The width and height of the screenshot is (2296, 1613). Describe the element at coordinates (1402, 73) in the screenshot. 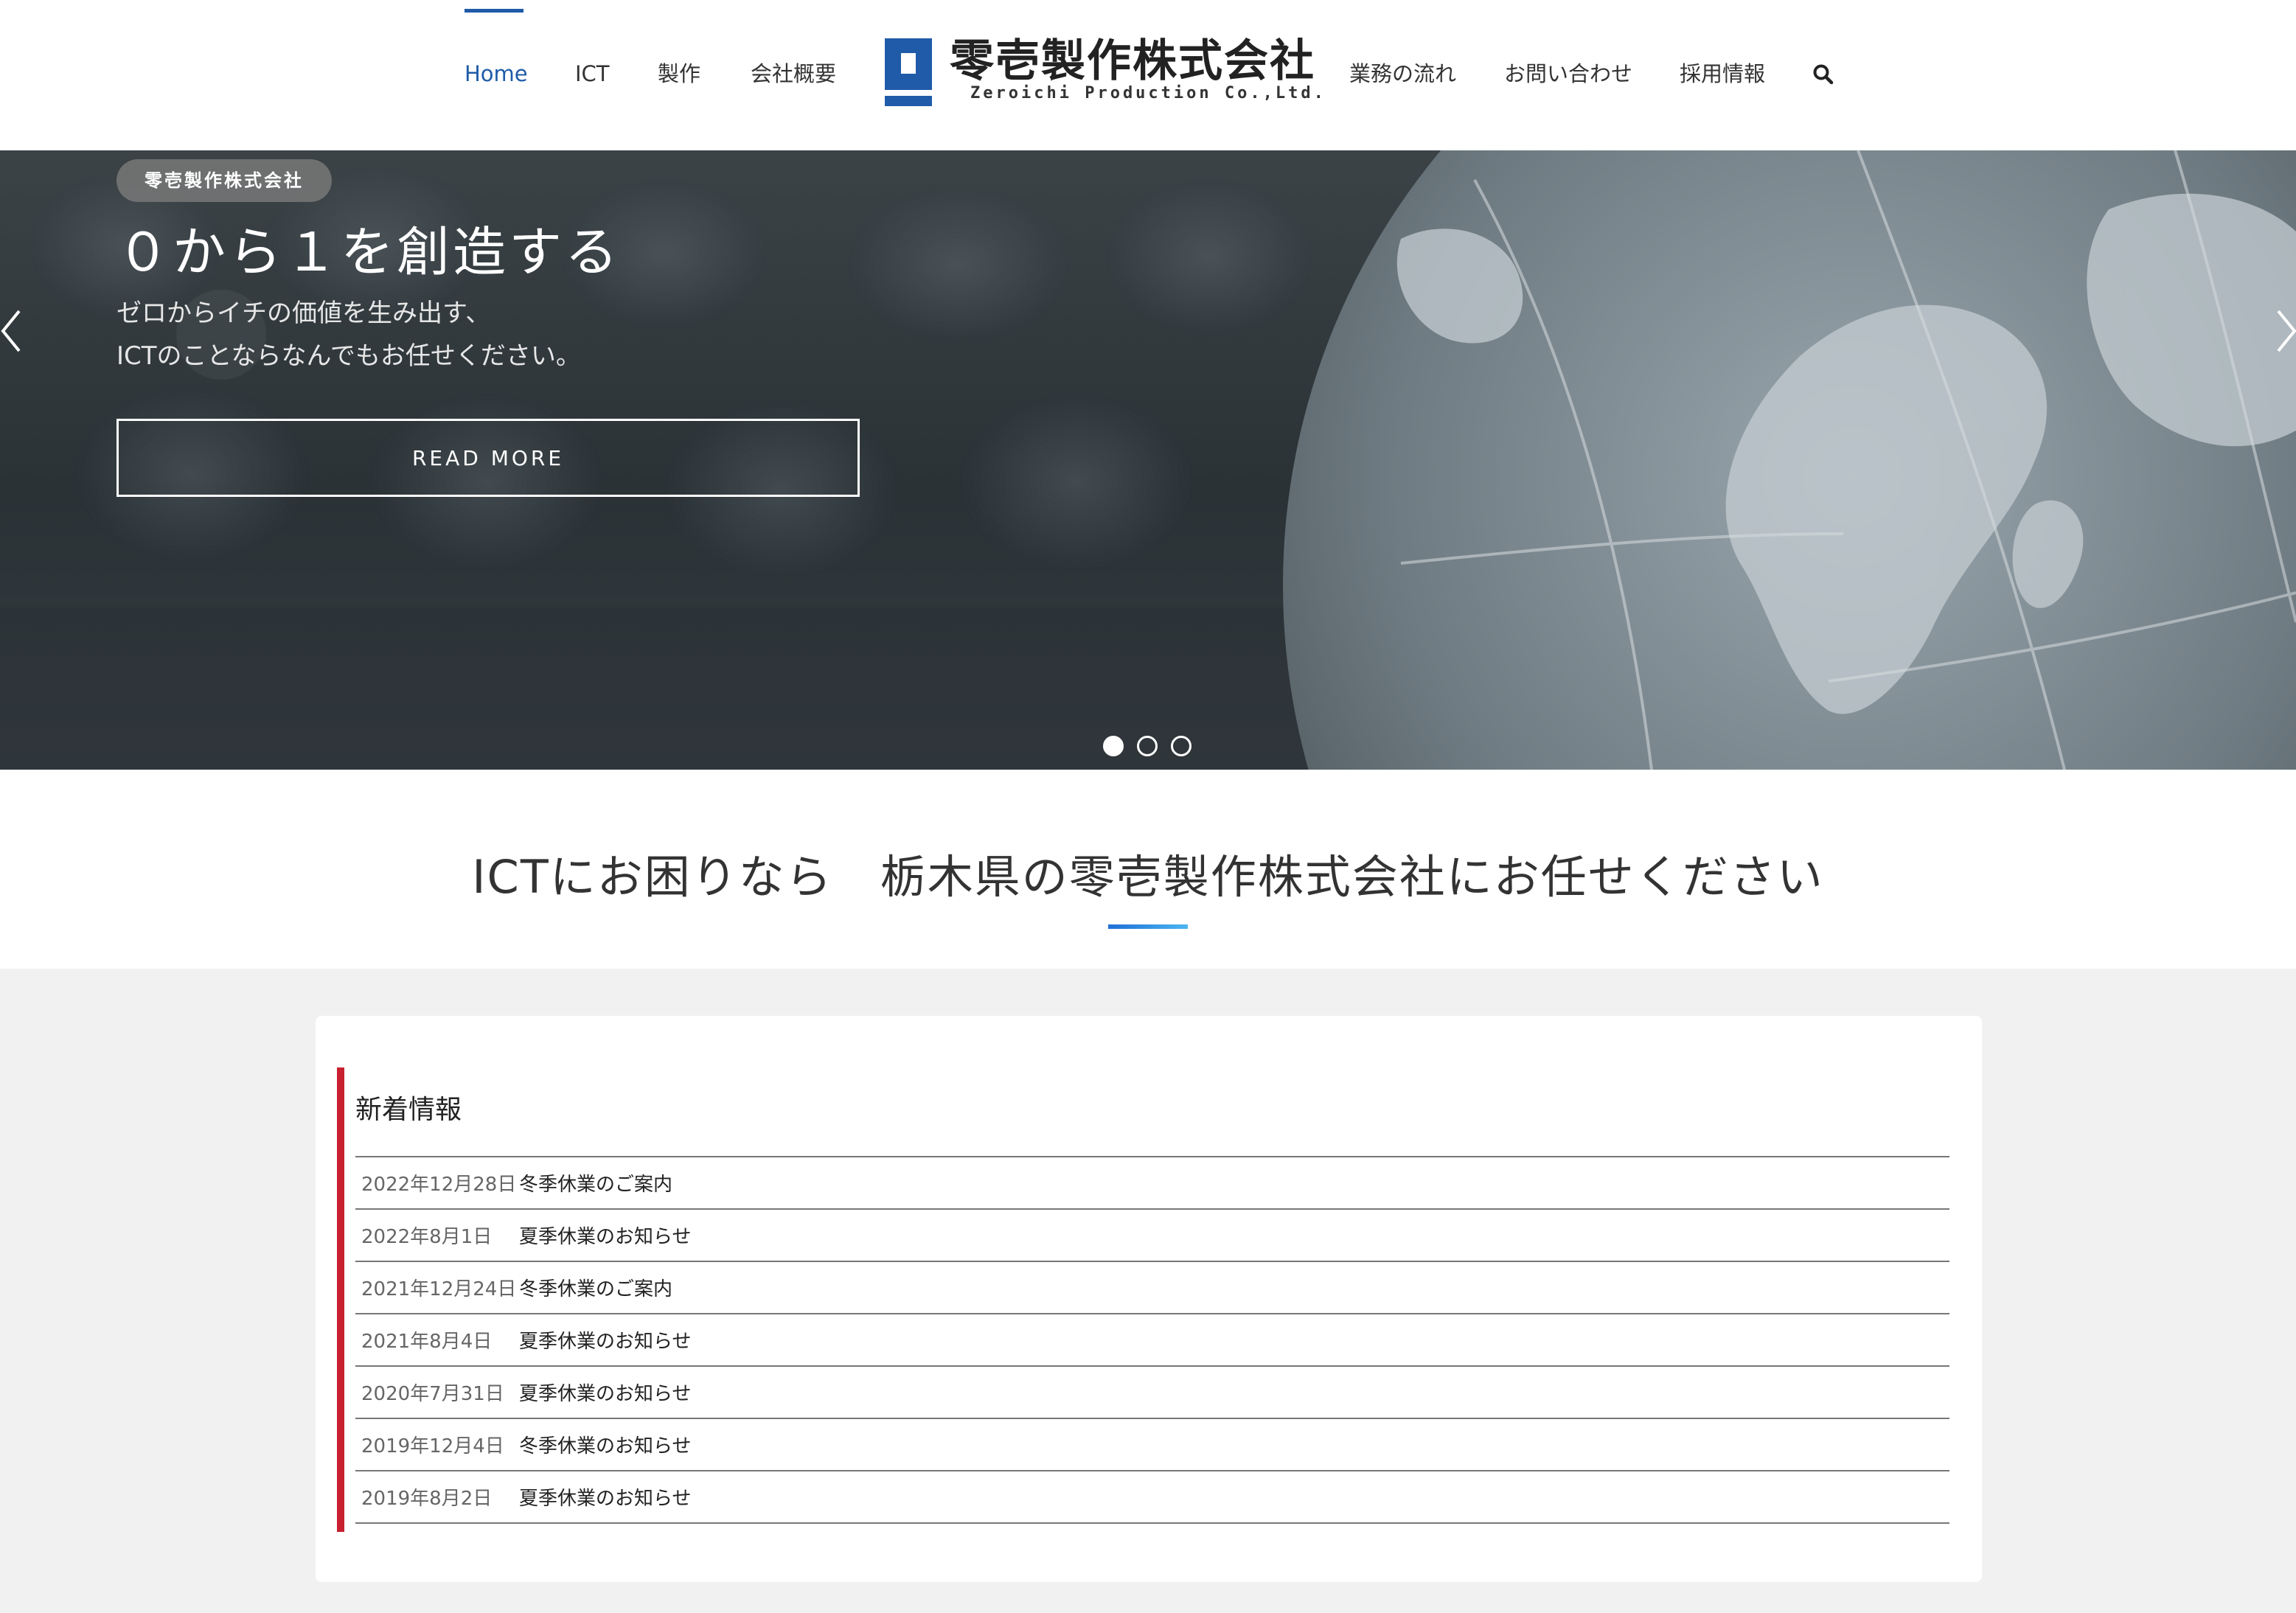

I see `nav-workflow: 業務の流れ` at that location.